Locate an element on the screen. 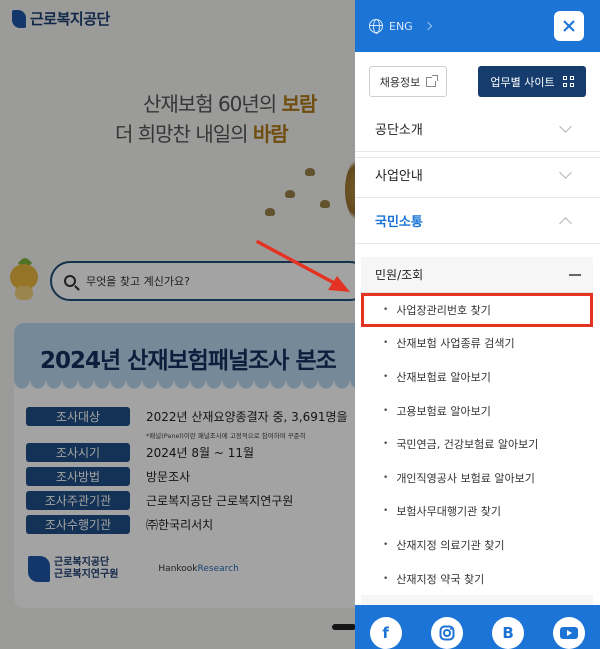 This screenshot has height=649, width=600. language-switch: ENG is located at coordinates (401, 26).